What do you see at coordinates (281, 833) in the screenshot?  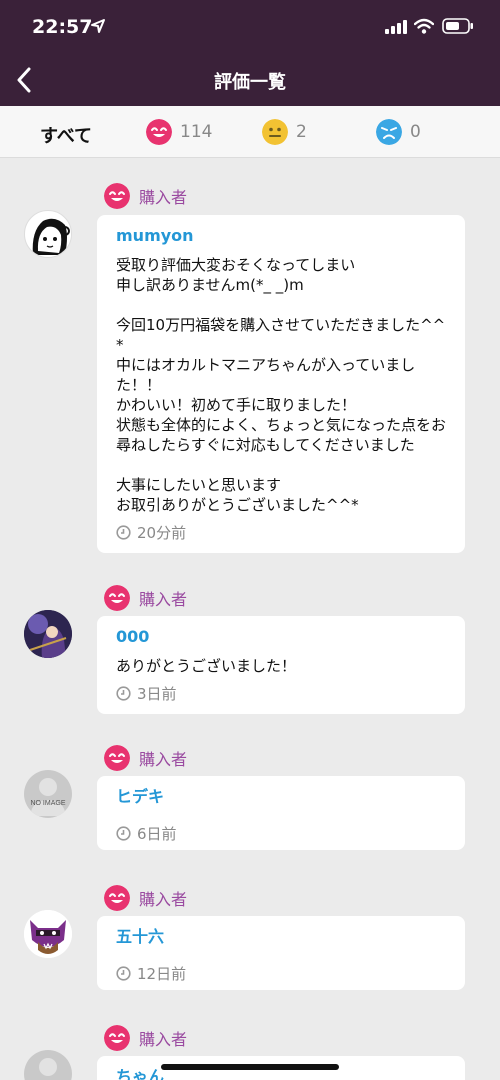 I see `review-time: 6日前` at bounding box center [281, 833].